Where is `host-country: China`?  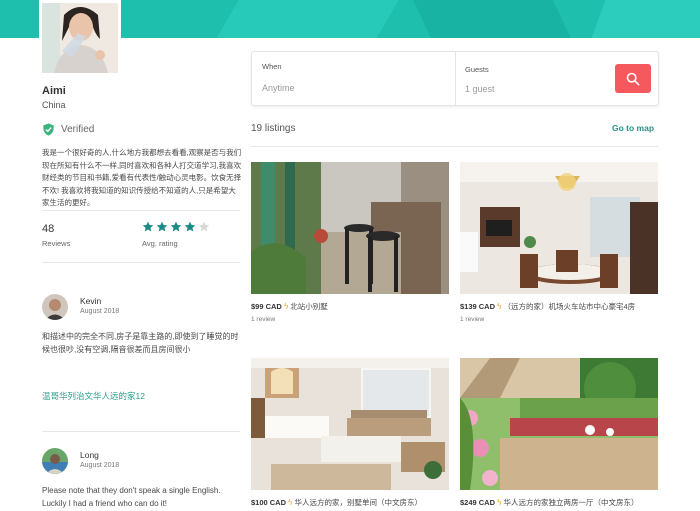 host-country: China is located at coordinates (54, 105).